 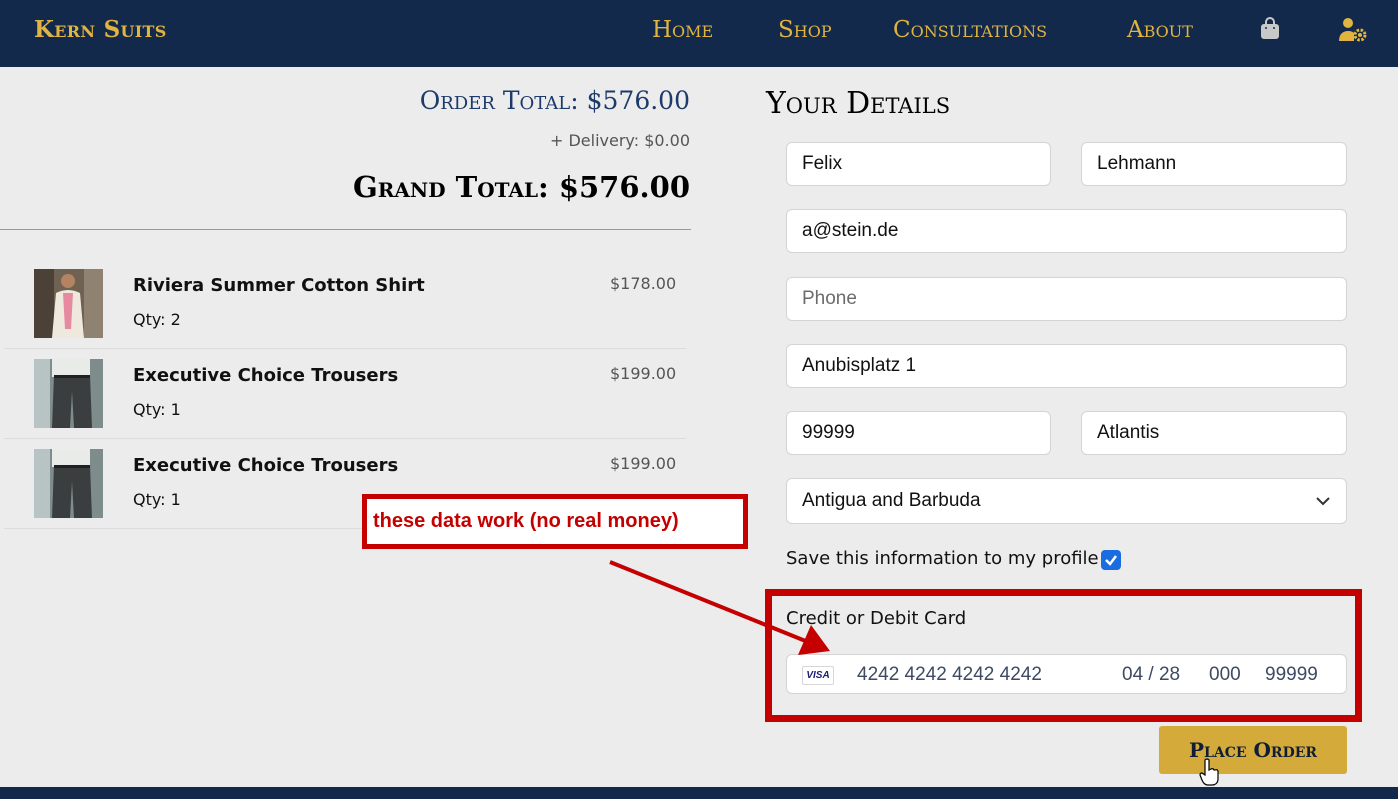 I want to click on address-field, so click(x=1066, y=366).